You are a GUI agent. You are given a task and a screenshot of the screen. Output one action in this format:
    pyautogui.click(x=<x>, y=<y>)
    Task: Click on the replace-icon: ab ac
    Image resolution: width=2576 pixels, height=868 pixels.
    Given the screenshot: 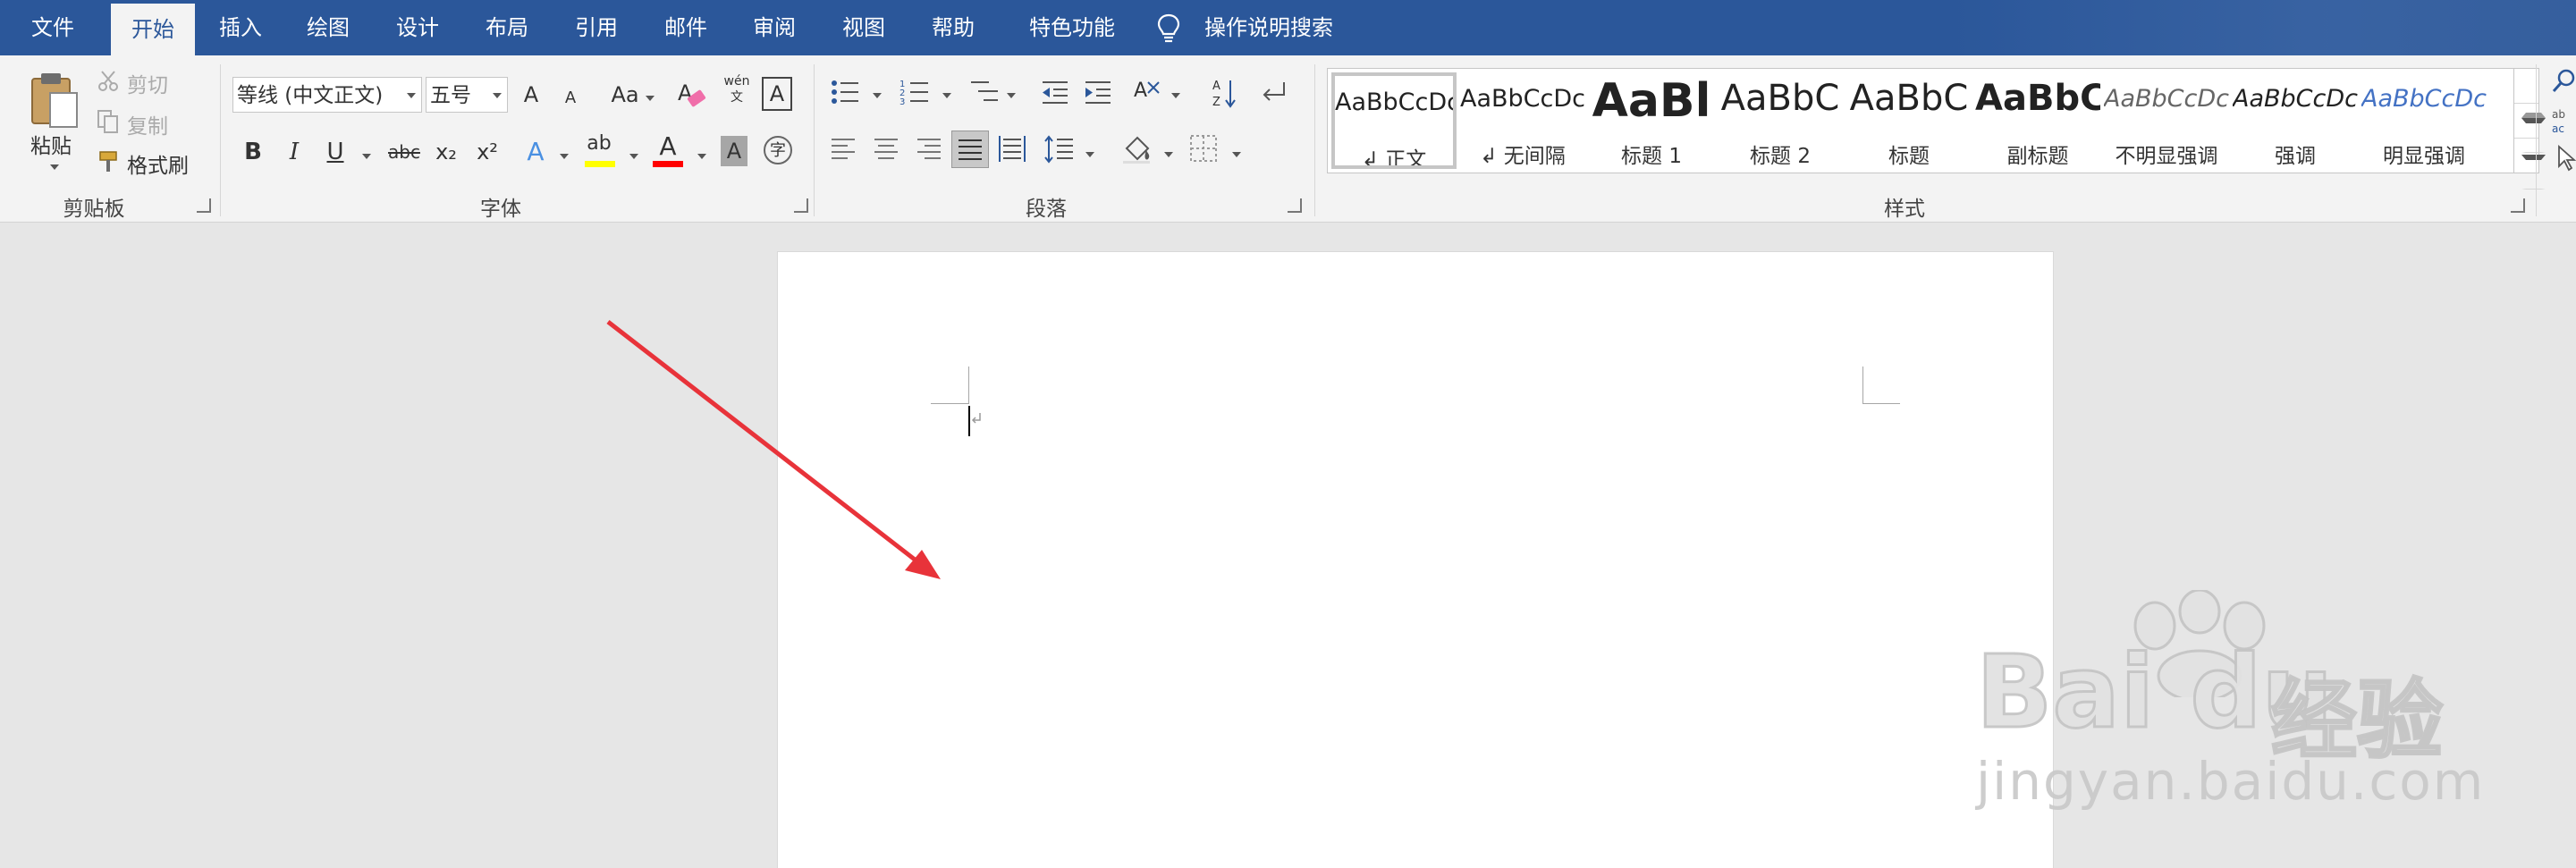 What is the action you would take?
    pyautogui.click(x=2564, y=120)
    